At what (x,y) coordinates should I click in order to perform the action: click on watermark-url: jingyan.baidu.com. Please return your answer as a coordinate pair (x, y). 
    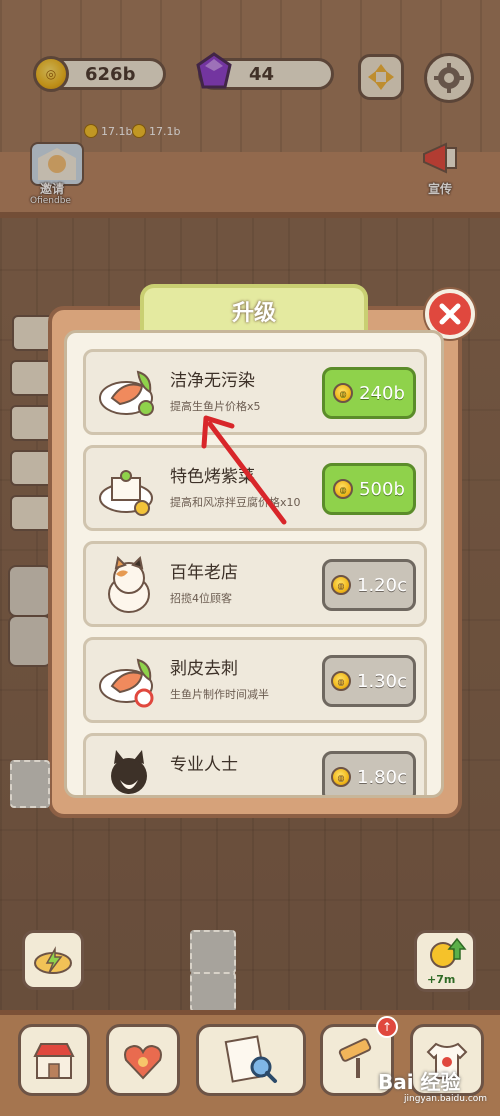
    Looking at the image, I should click on (446, 1099).